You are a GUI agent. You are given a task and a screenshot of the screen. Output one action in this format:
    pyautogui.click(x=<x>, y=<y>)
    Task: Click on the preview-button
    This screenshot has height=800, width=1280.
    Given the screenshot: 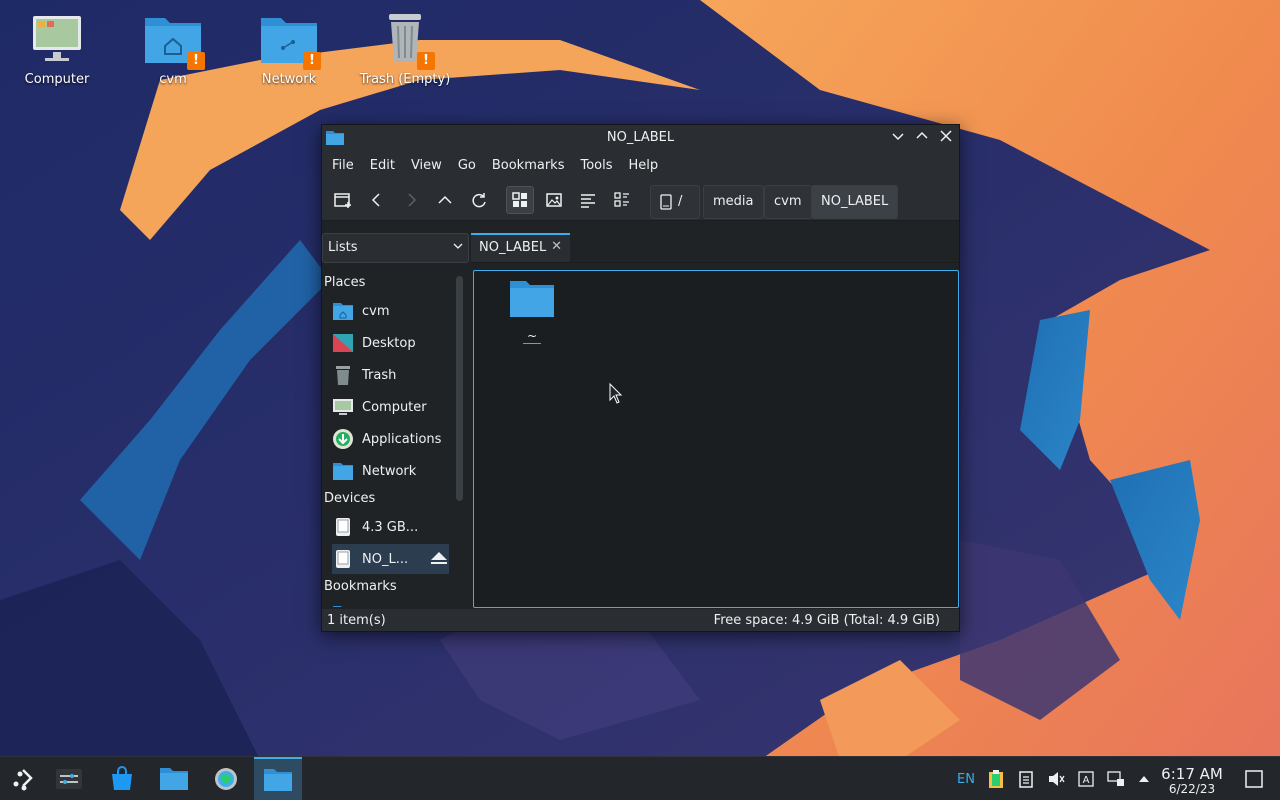 What is the action you would take?
    pyautogui.click(x=554, y=200)
    